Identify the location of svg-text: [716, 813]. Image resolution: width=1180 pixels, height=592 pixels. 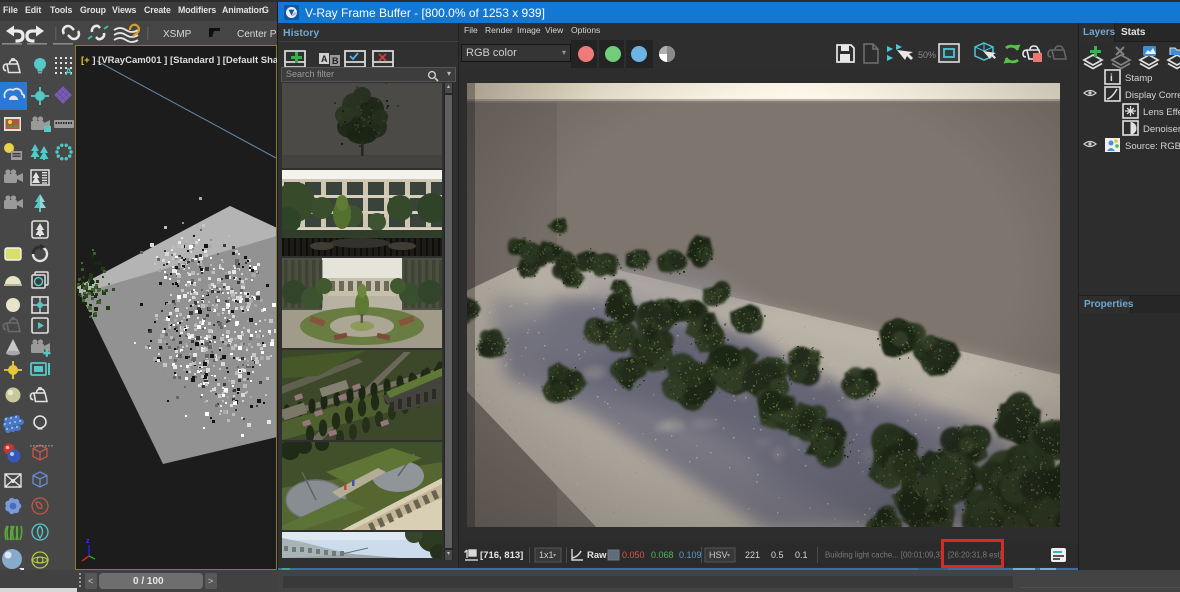
(501, 555).